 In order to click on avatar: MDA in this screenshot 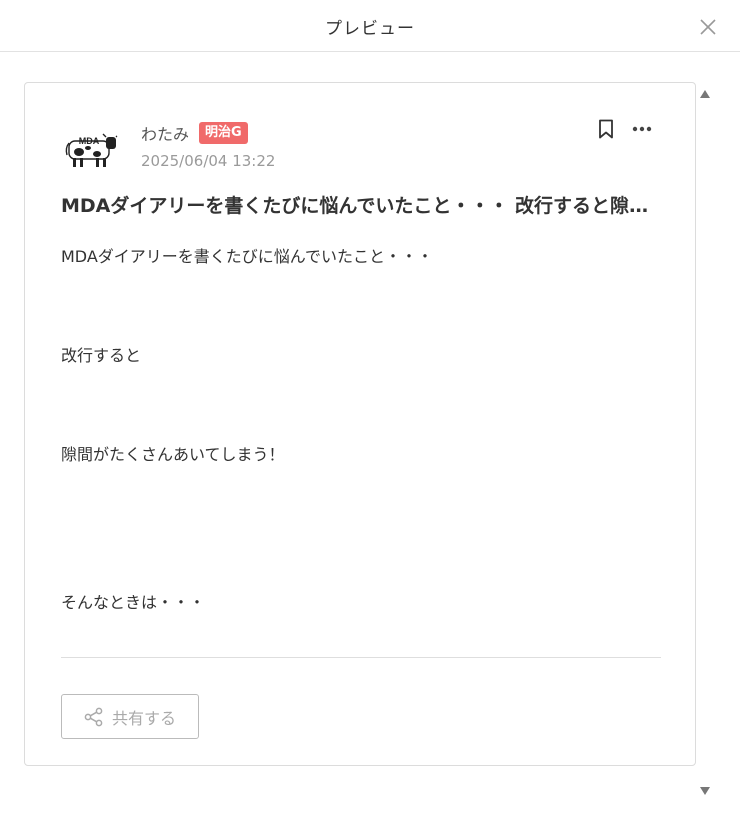, I will do `click(91, 151)`.